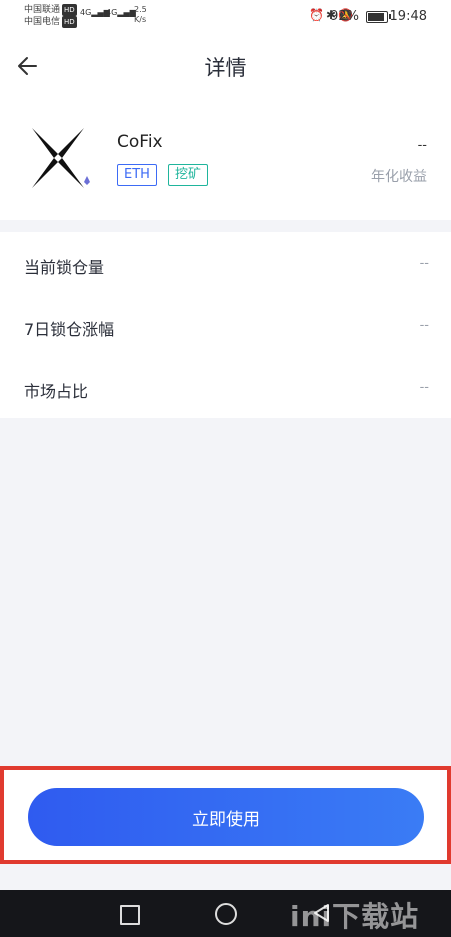 This screenshot has height=937, width=451. I want to click on cofix-logo, so click(58, 159).